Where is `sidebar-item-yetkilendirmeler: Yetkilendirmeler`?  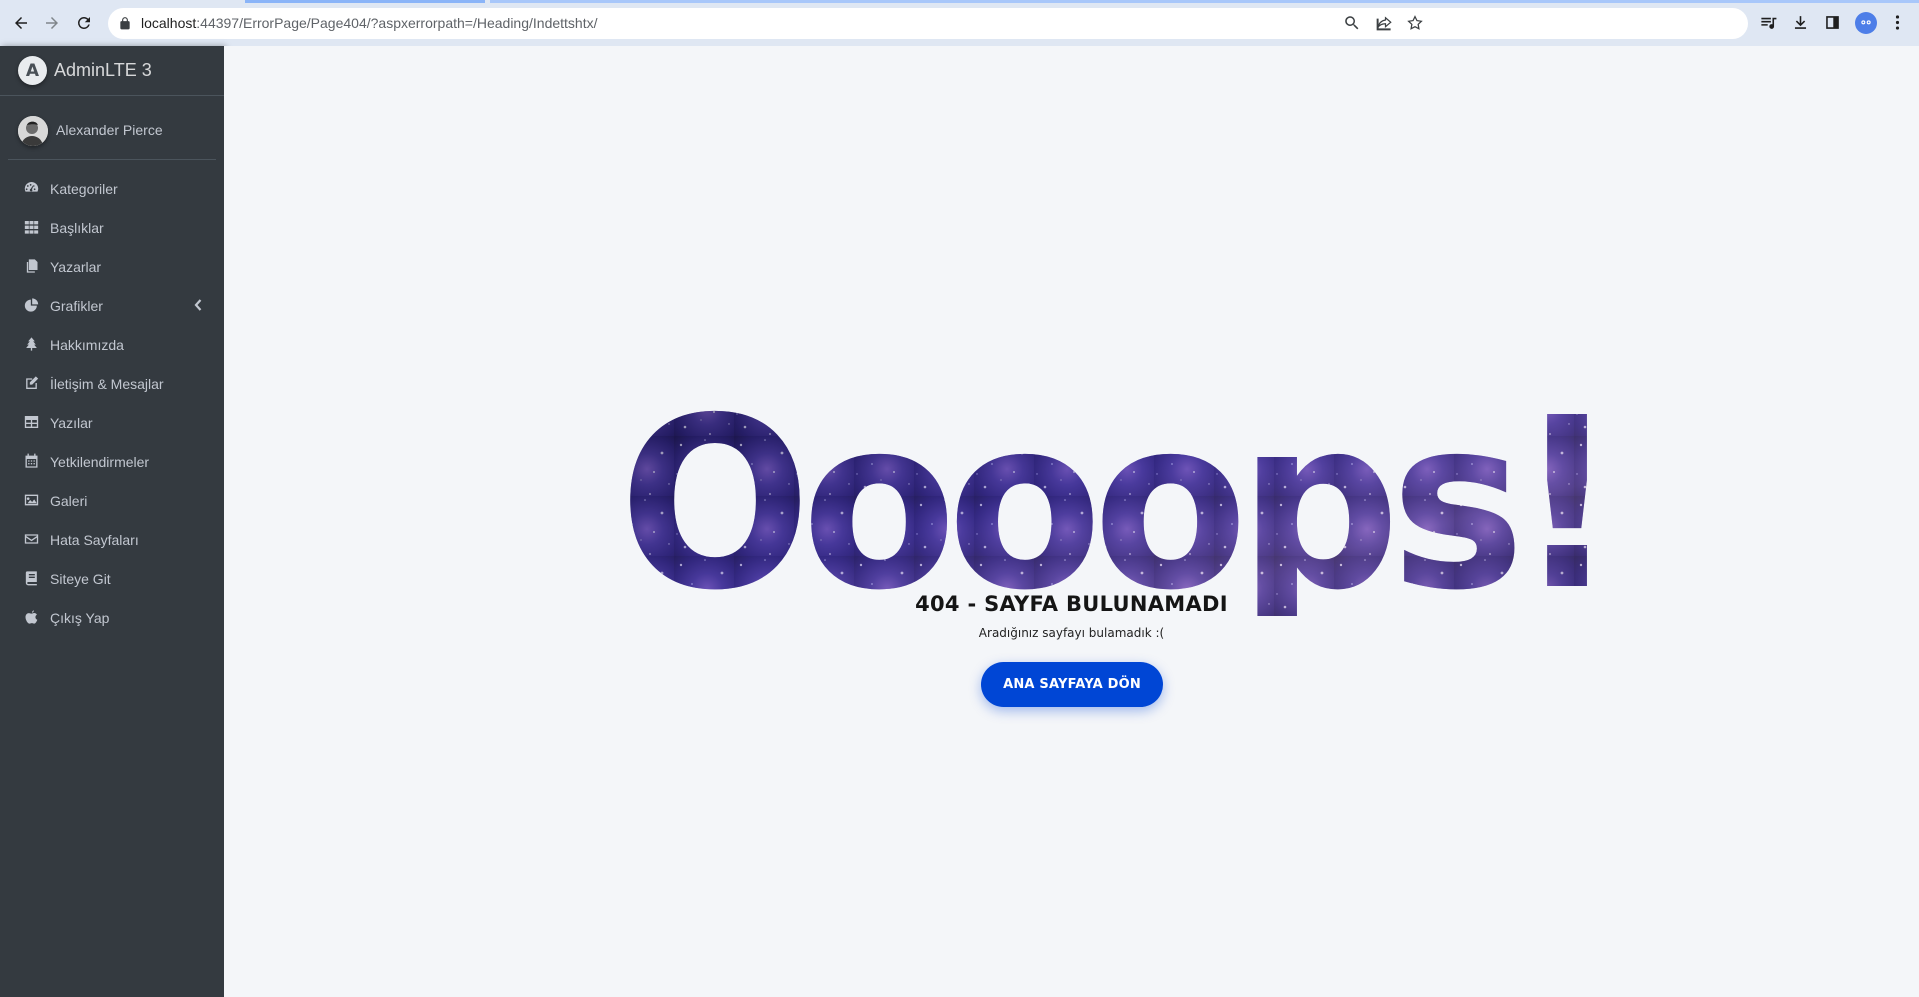
sidebar-item-yetkilendirmeler: Yetkilendirmeler is located at coordinates (112, 461).